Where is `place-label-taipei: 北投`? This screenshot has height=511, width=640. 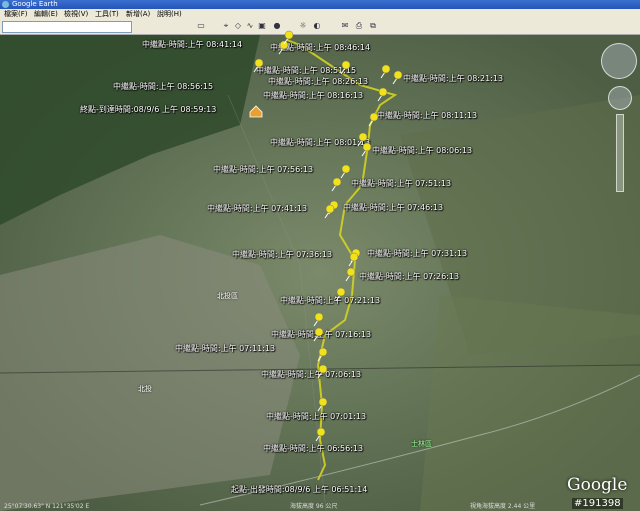 place-label-taipei: 北投 is located at coordinates (145, 389).